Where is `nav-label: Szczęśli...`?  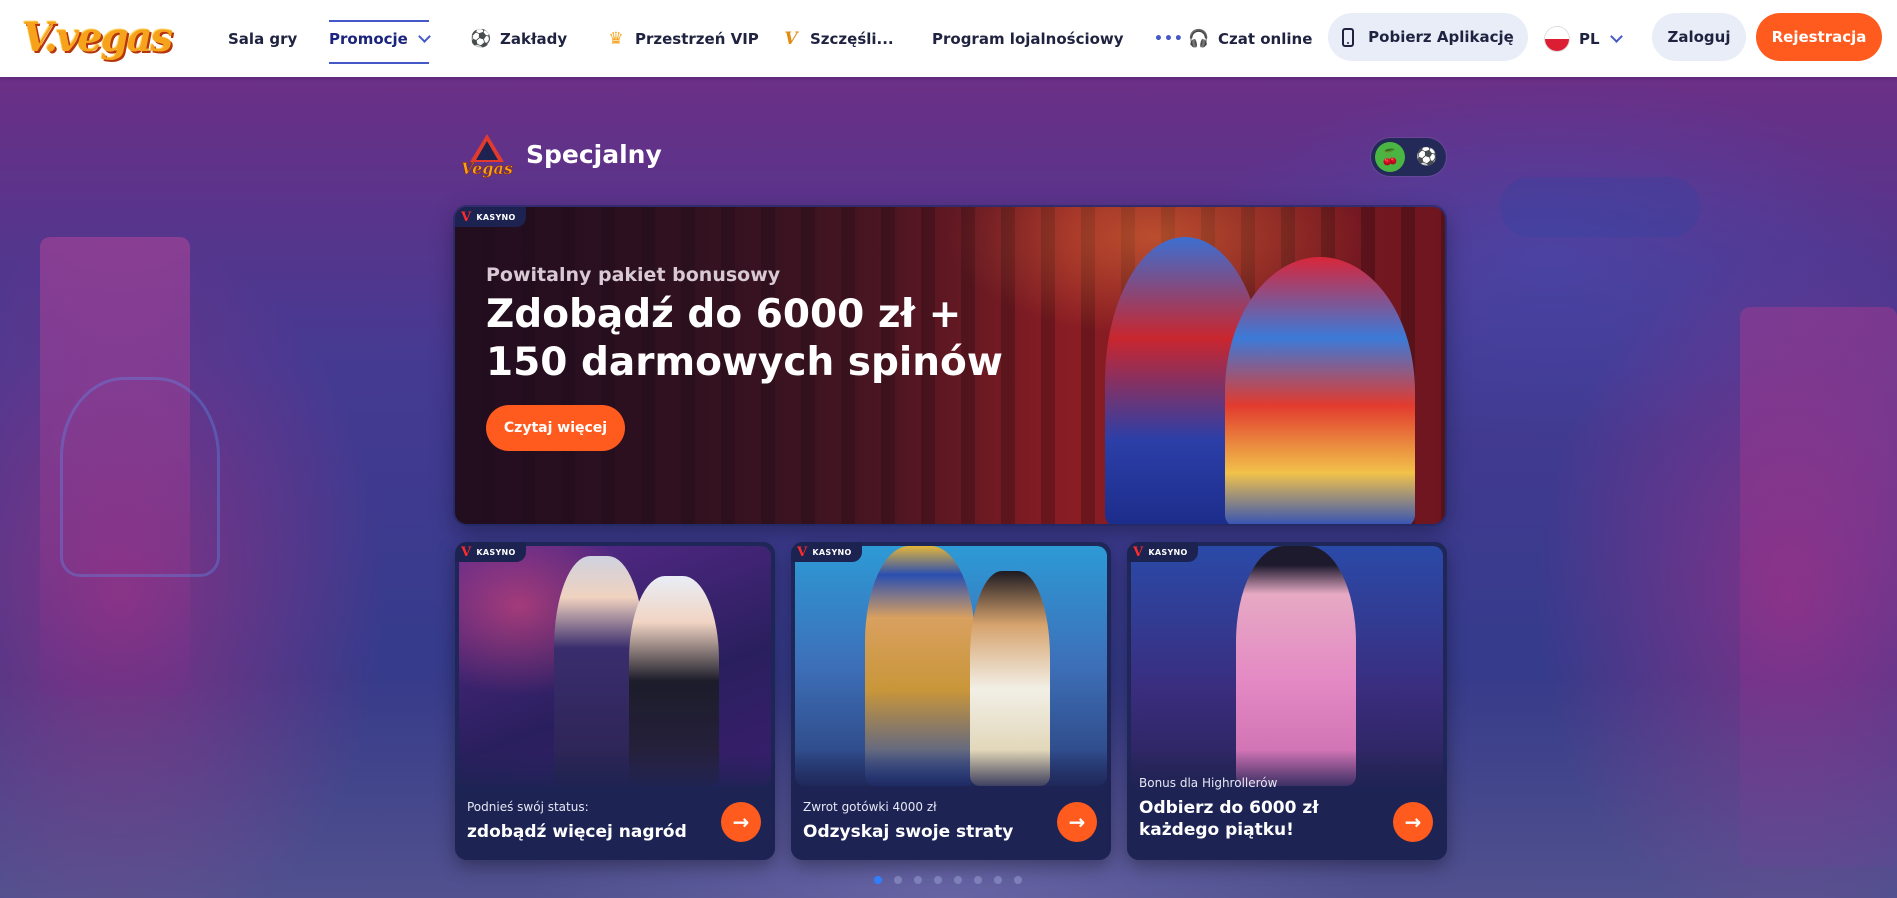 nav-label: Szczęśli... is located at coordinates (852, 38).